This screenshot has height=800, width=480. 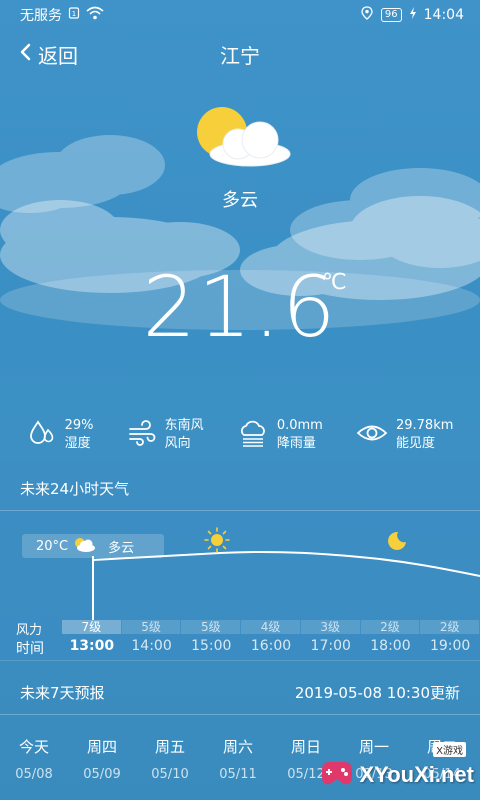 What do you see at coordinates (280, 435) in the screenshot?
I see `stat-rain: 0.0mm 降雨量` at bounding box center [280, 435].